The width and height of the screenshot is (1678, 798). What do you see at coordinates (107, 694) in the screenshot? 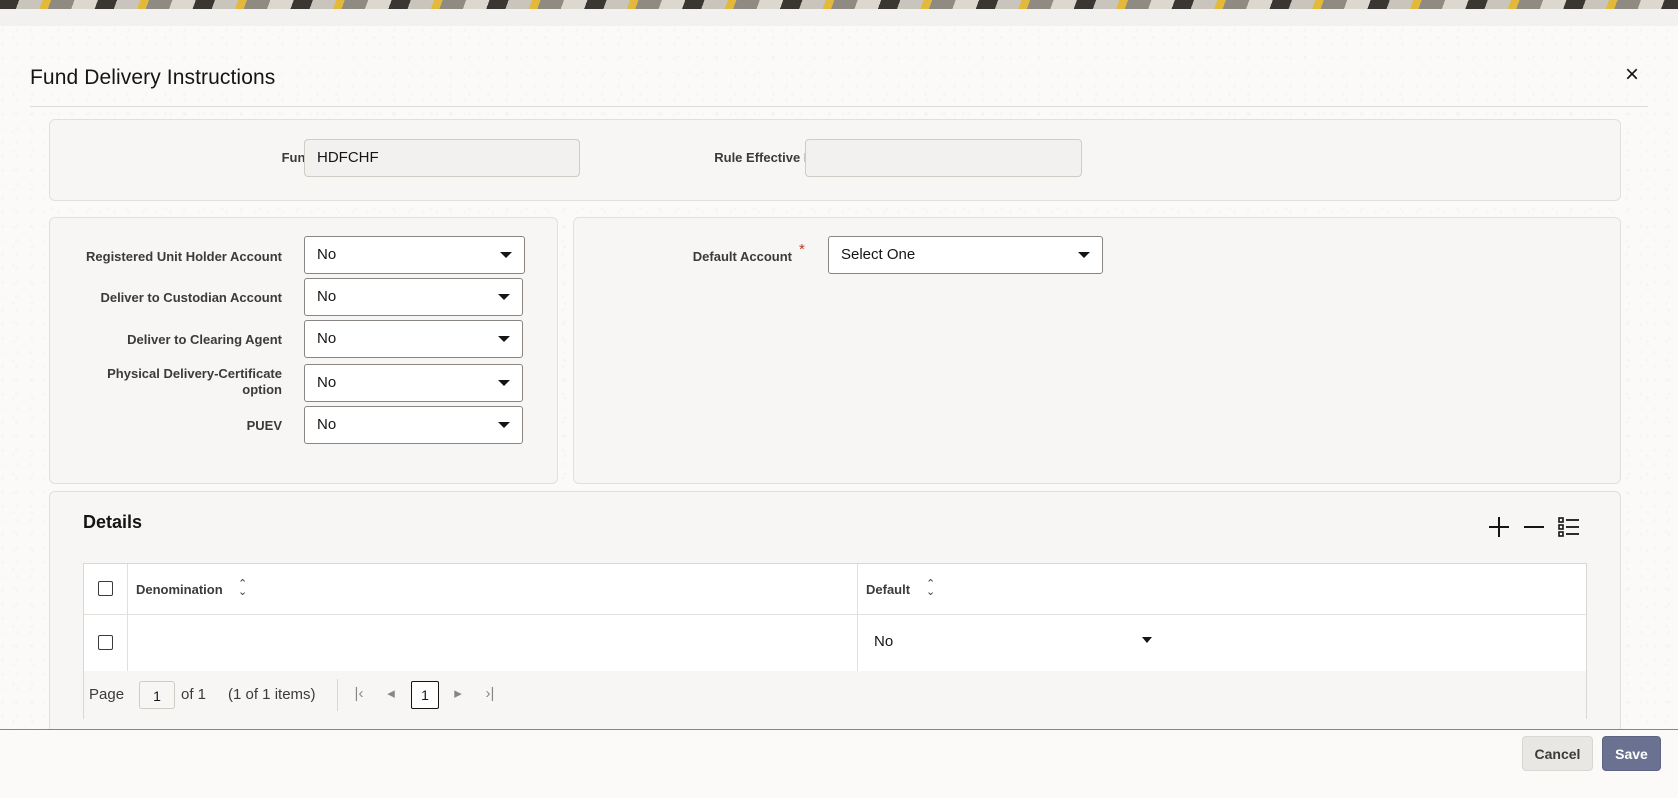
I see `page-label: Page` at bounding box center [107, 694].